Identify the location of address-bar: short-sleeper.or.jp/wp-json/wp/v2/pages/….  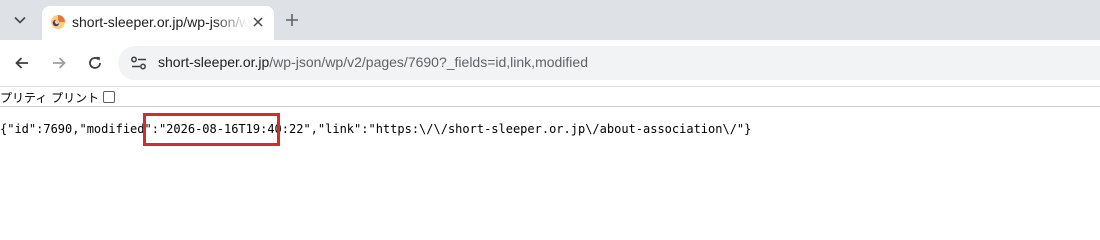
(609, 63).